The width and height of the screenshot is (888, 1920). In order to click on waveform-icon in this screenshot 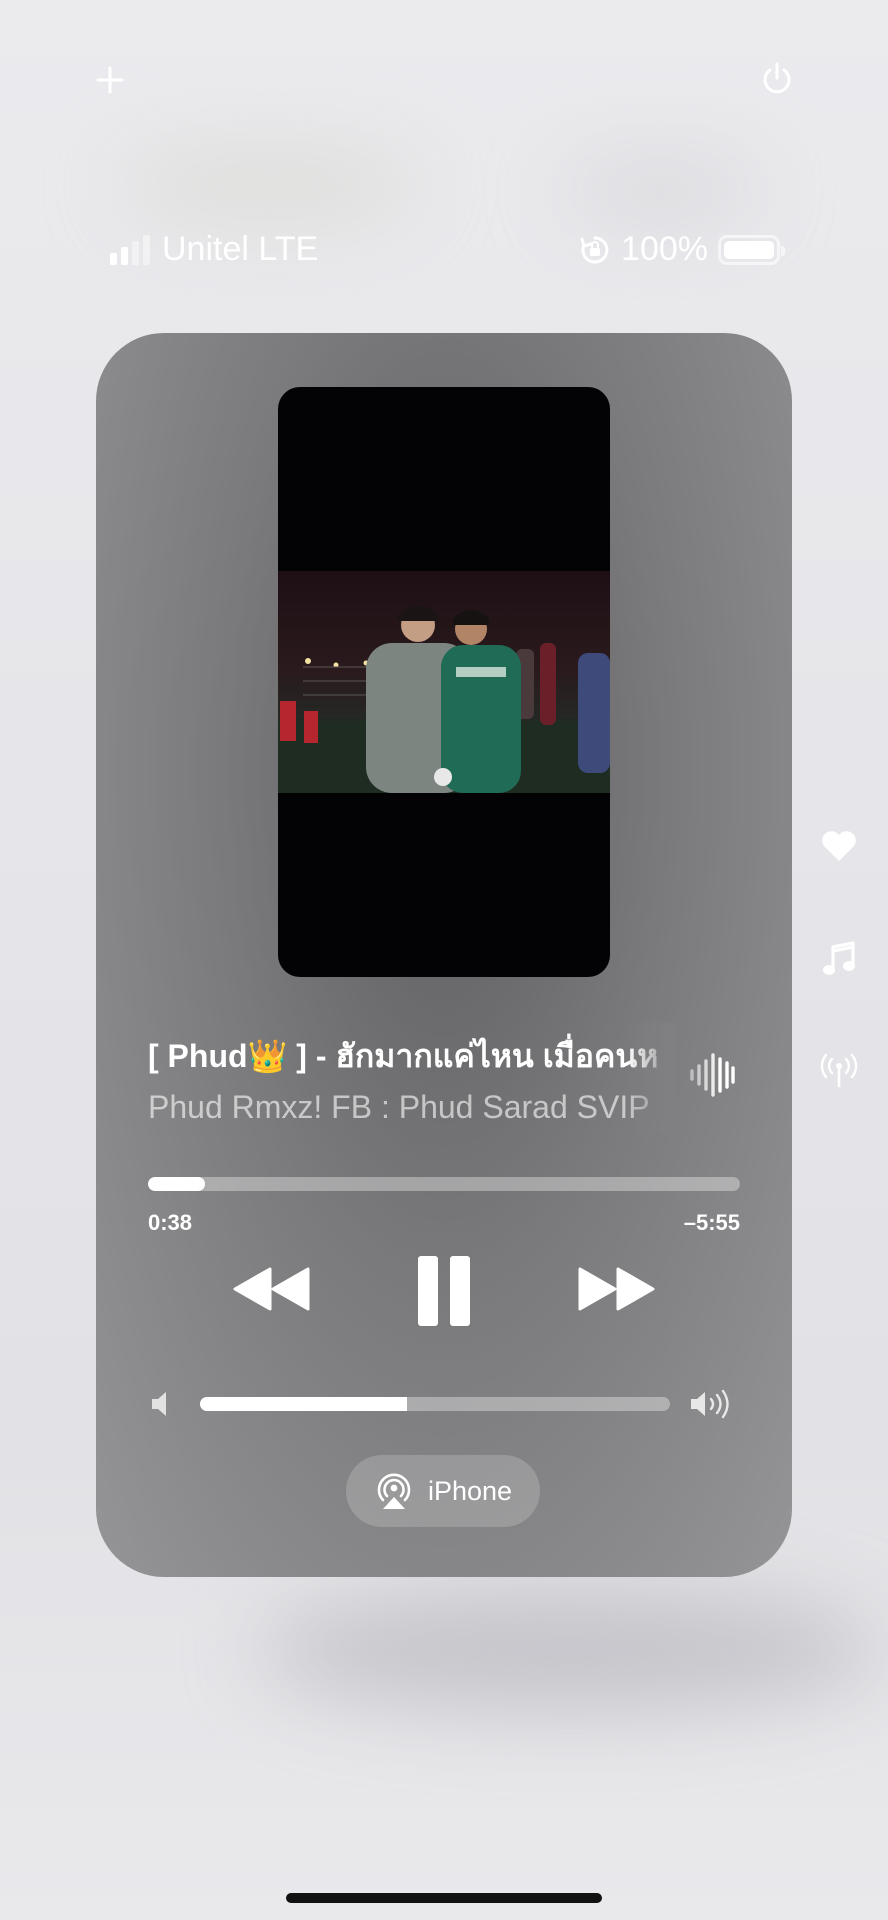, I will do `click(712, 1075)`.